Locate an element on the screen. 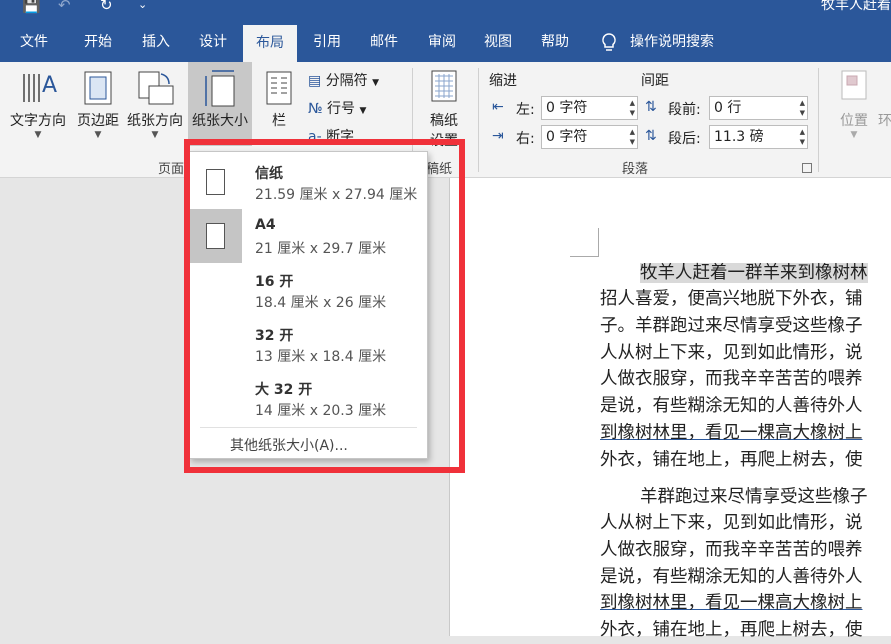  position-button: 位置 ▼ is located at coordinates (854, 104).